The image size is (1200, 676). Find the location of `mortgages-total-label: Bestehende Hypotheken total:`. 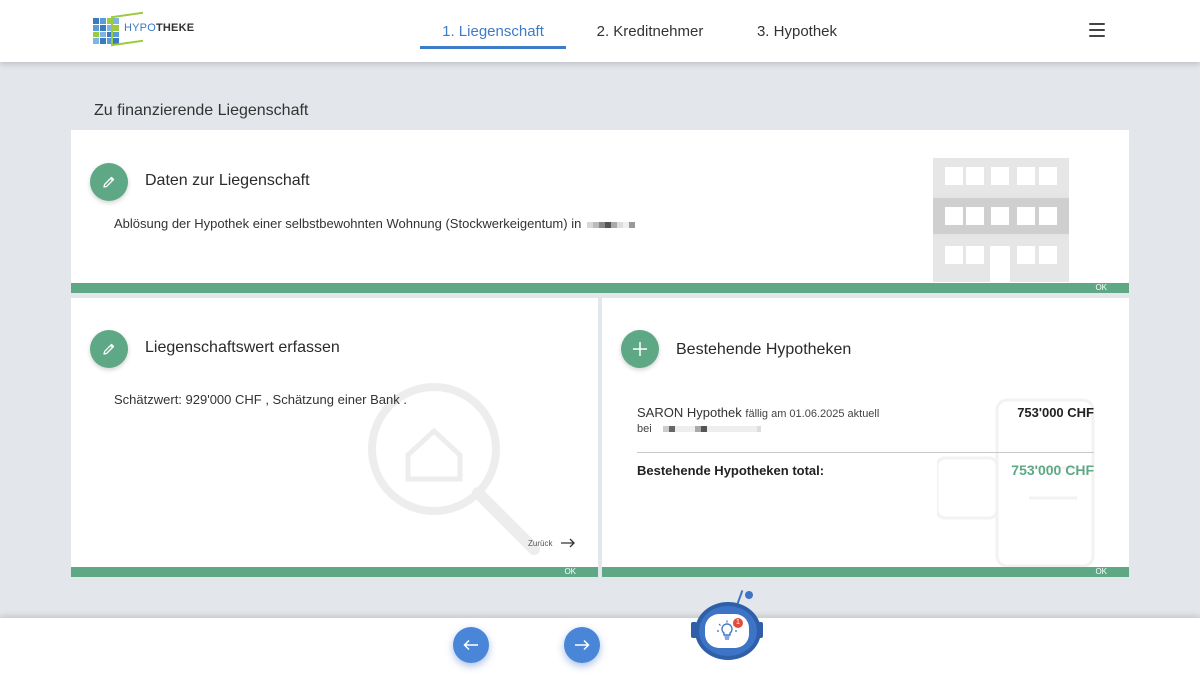

mortgages-total-label: Bestehende Hypotheken total: is located at coordinates (731, 470).